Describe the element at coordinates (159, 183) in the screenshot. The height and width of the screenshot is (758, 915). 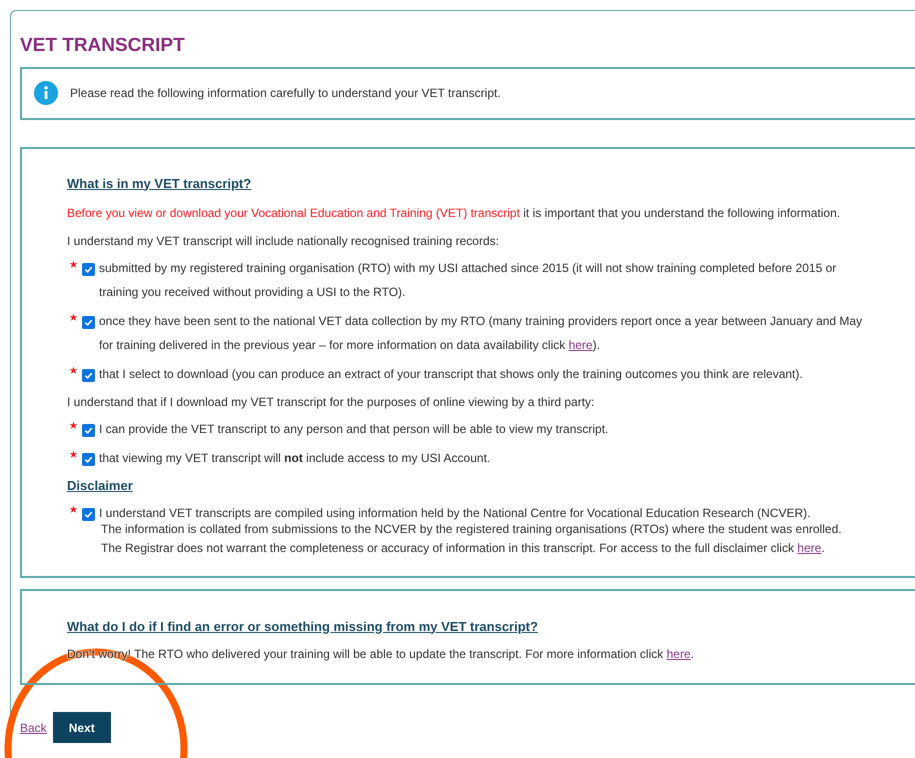
I see `section-heading: What is in my VET transcript?` at that location.